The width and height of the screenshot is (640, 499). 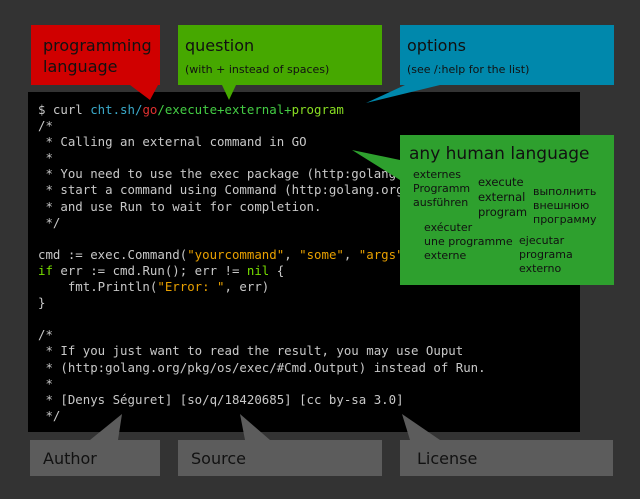 What do you see at coordinates (144, 92) in the screenshot?
I see `language-pointer` at bounding box center [144, 92].